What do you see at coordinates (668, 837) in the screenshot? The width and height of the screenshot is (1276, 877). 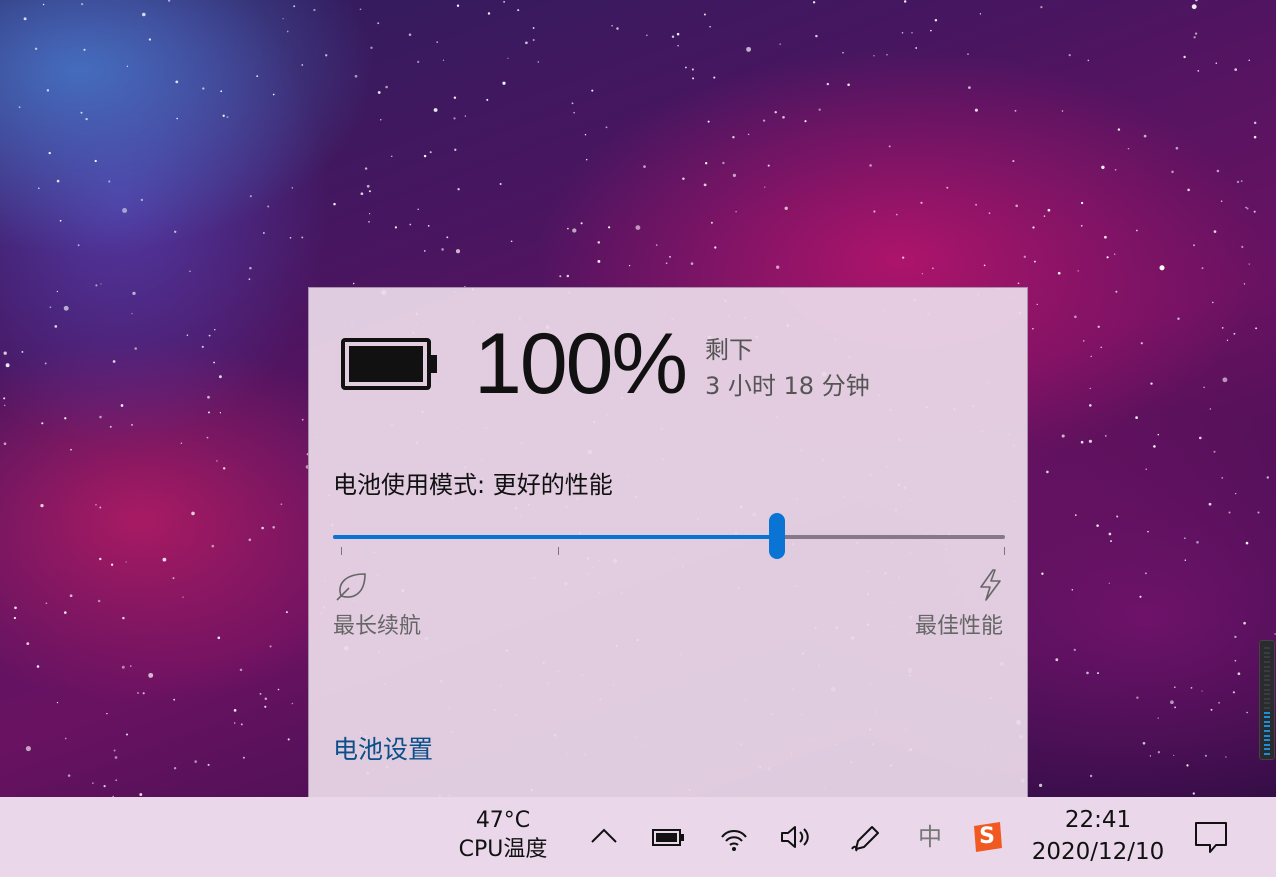 I see `battery-icon` at bounding box center [668, 837].